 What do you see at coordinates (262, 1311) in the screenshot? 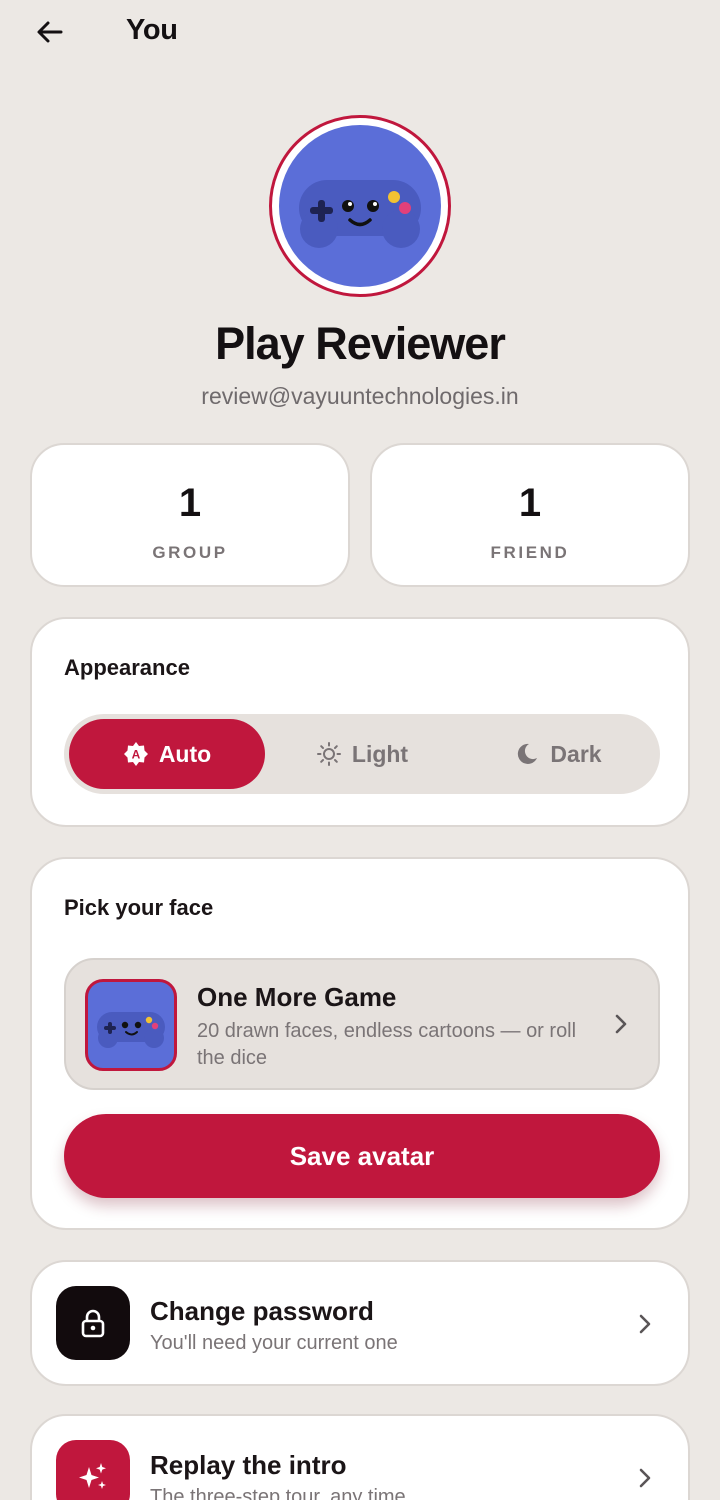
I see `change-password-title: Change password` at bounding box center [262, 1311].